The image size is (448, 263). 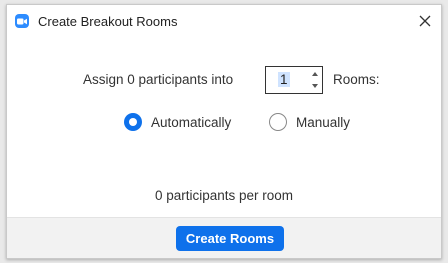 I want to click on create-rooms-button: Create Rooms, so click(x=230, y=238).